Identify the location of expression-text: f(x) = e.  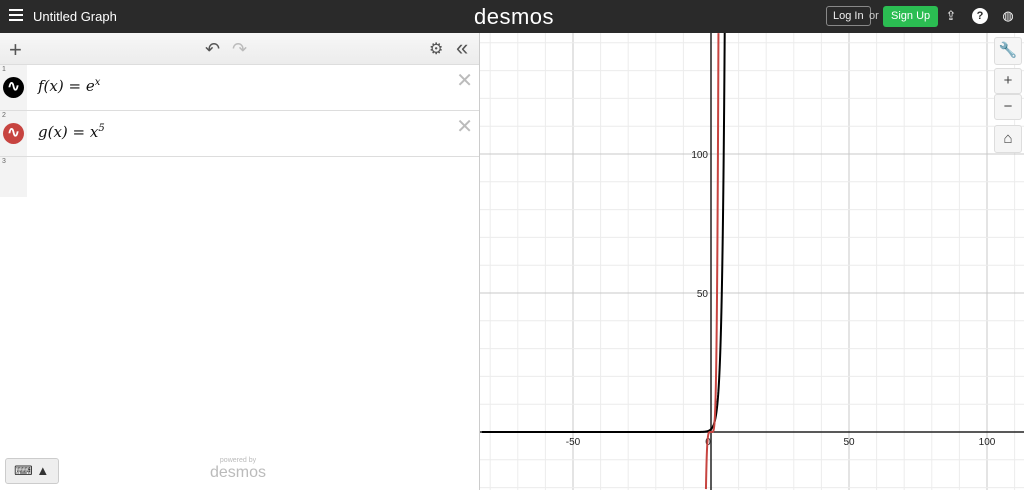
(66, 86).